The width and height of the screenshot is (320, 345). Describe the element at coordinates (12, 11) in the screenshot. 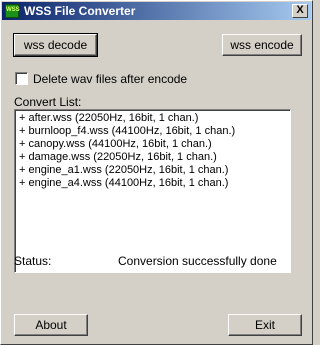

I see `wss-app-icon: WSS` at that location.